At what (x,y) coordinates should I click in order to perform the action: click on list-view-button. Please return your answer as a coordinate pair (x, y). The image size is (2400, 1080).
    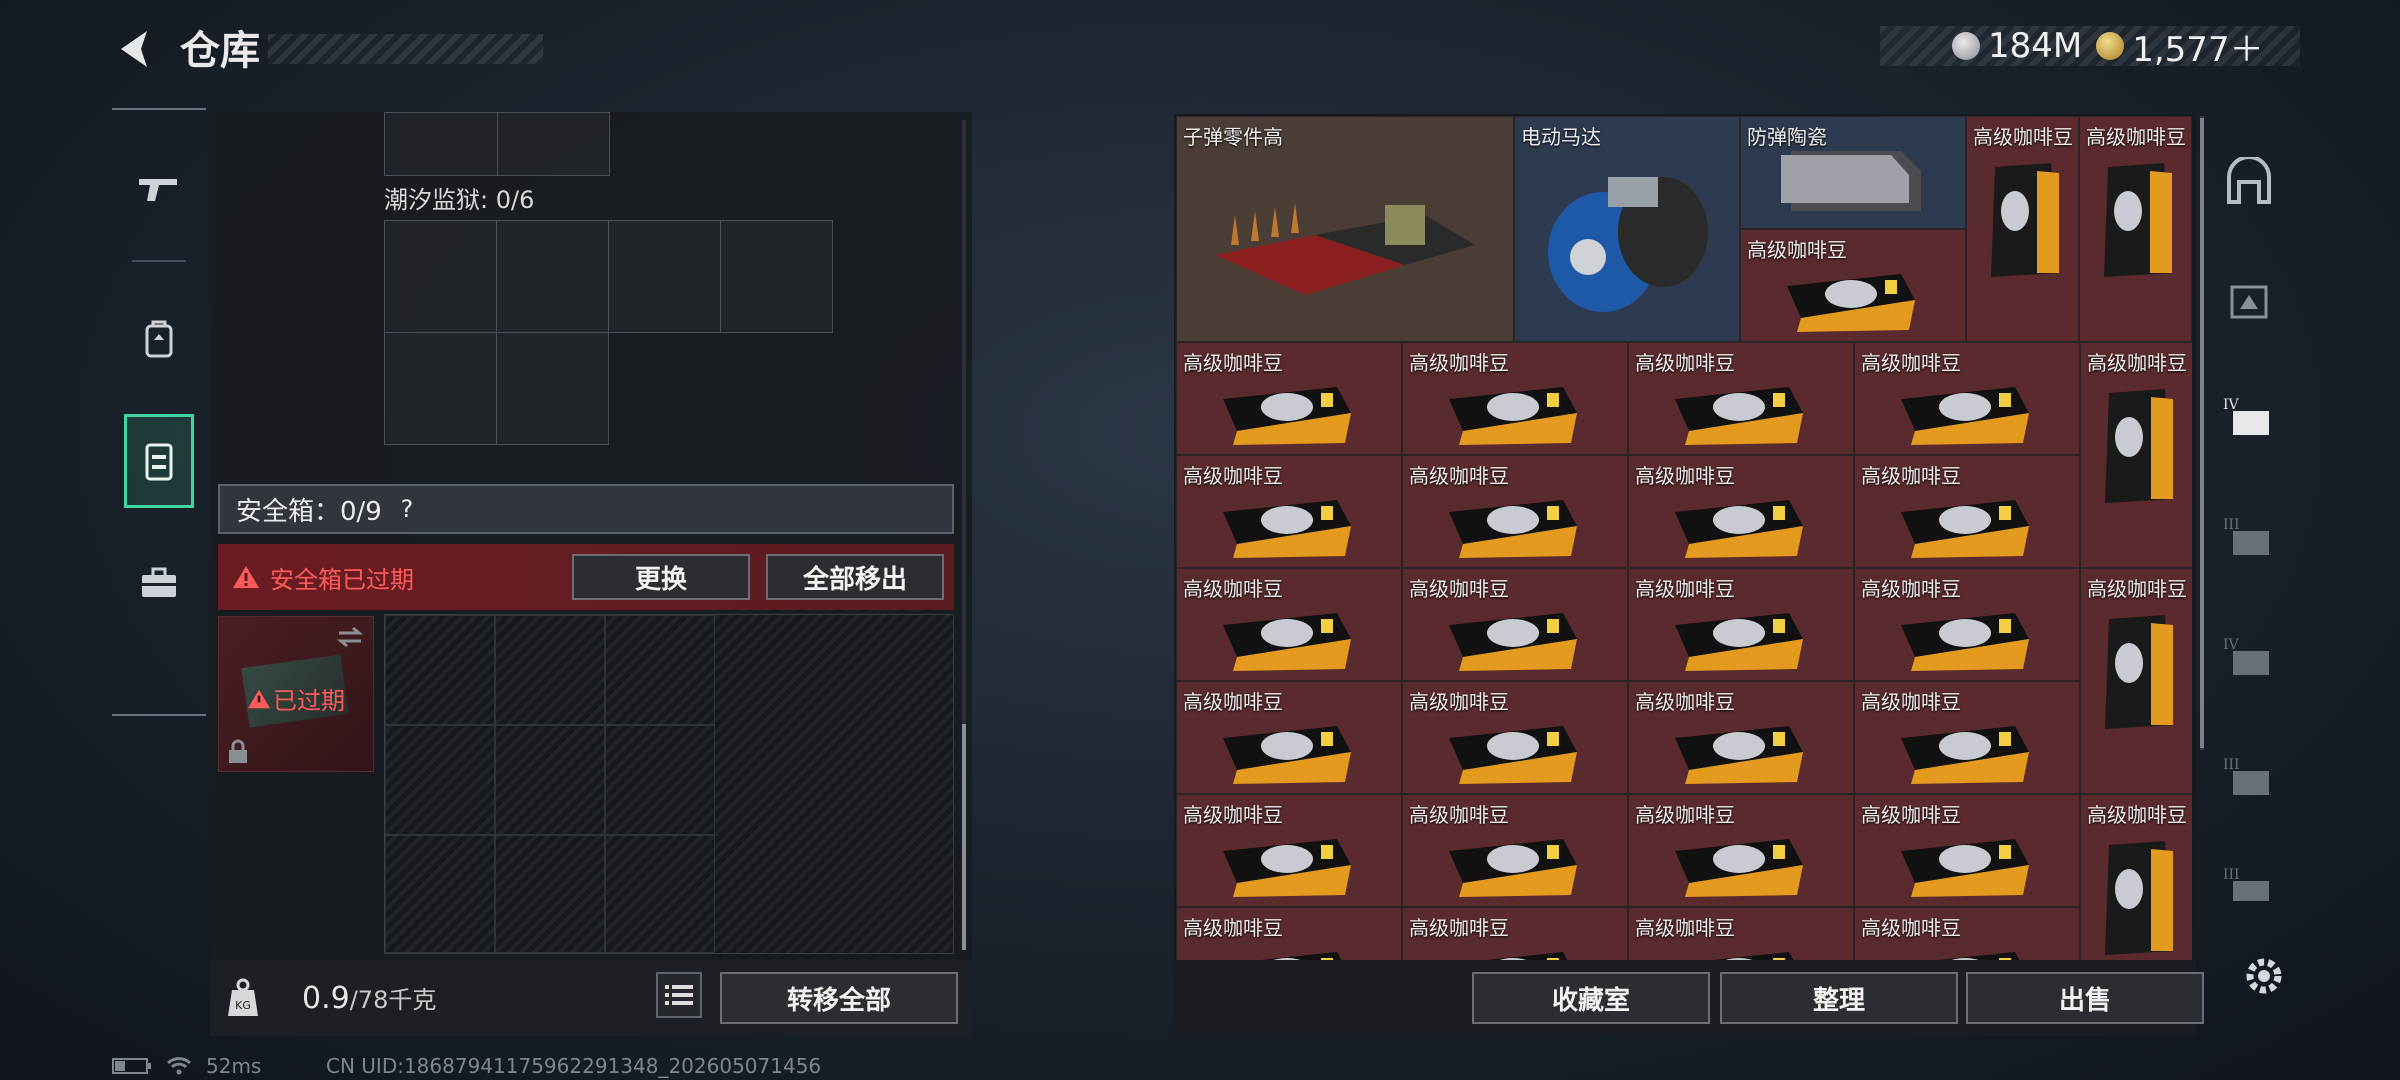
    Looking at the image, I should click on (679, 995).